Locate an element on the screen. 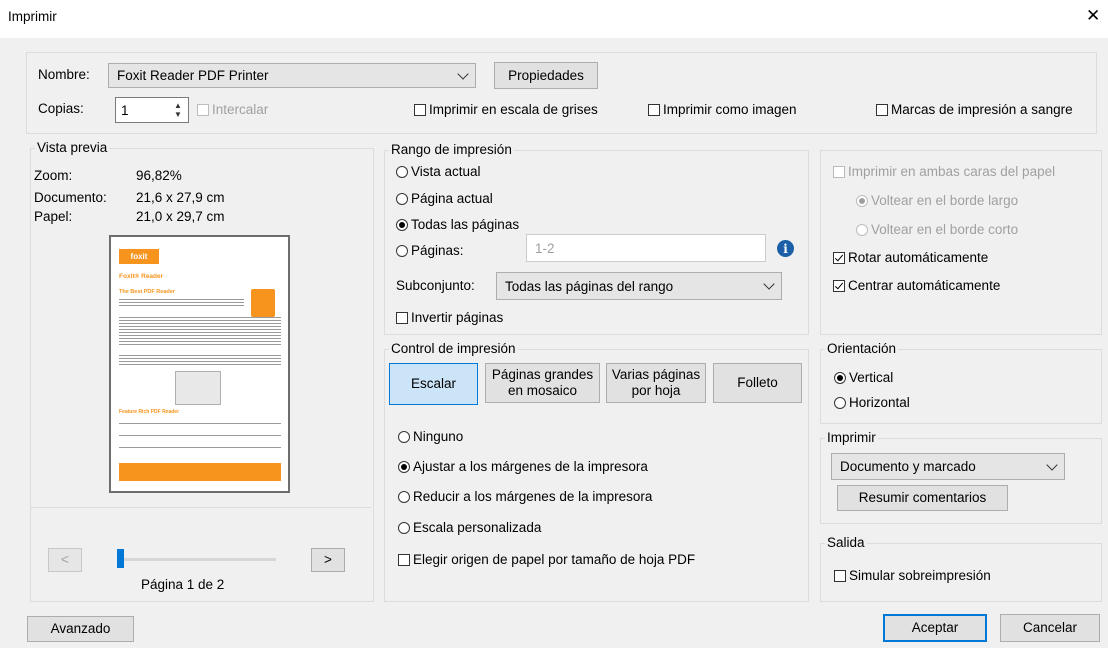 Image resolution: width=1108 pixels, height=648 pixels. page-slider-thumb is located at coordinates (120, 558).